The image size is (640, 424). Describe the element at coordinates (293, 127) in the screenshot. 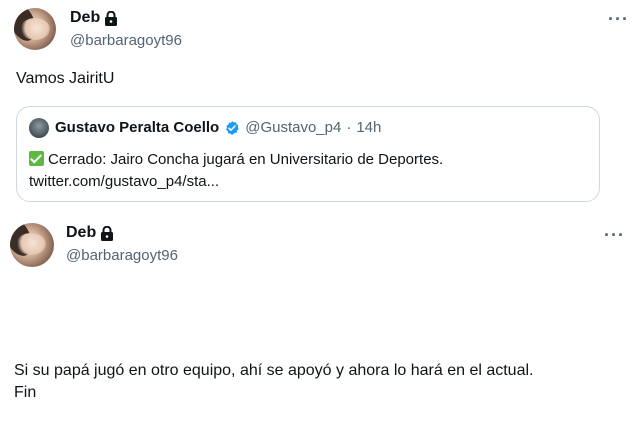

I see `quote-handle: @Gustavo_p4` at that location.